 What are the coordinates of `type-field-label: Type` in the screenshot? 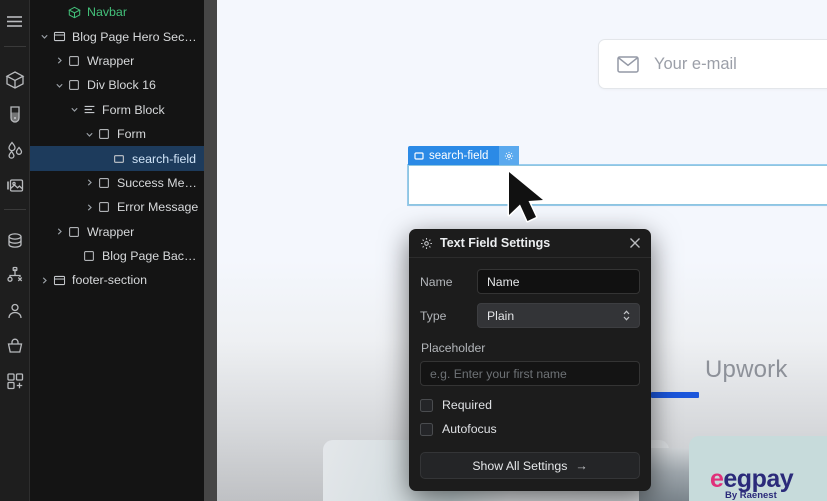 It's located at (433, 315).